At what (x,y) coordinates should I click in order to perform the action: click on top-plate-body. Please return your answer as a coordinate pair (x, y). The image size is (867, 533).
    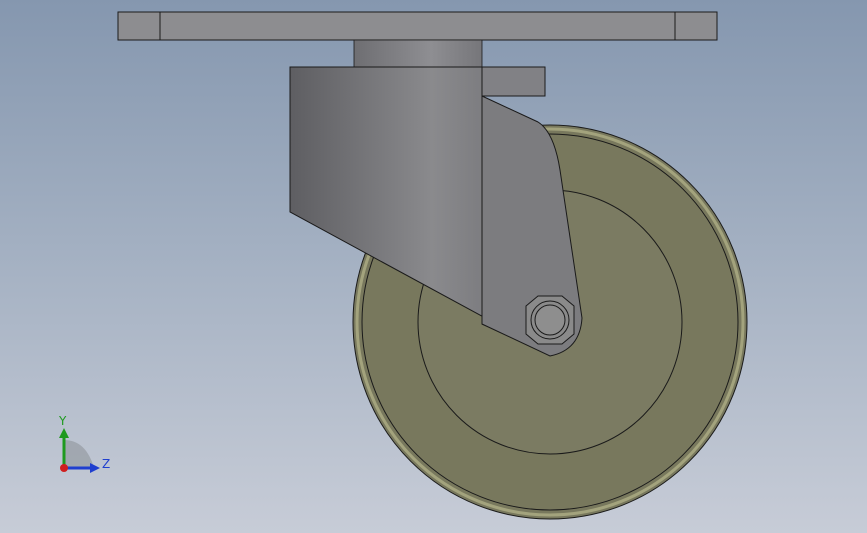
    Looking at the image, I should click on (417, 26).